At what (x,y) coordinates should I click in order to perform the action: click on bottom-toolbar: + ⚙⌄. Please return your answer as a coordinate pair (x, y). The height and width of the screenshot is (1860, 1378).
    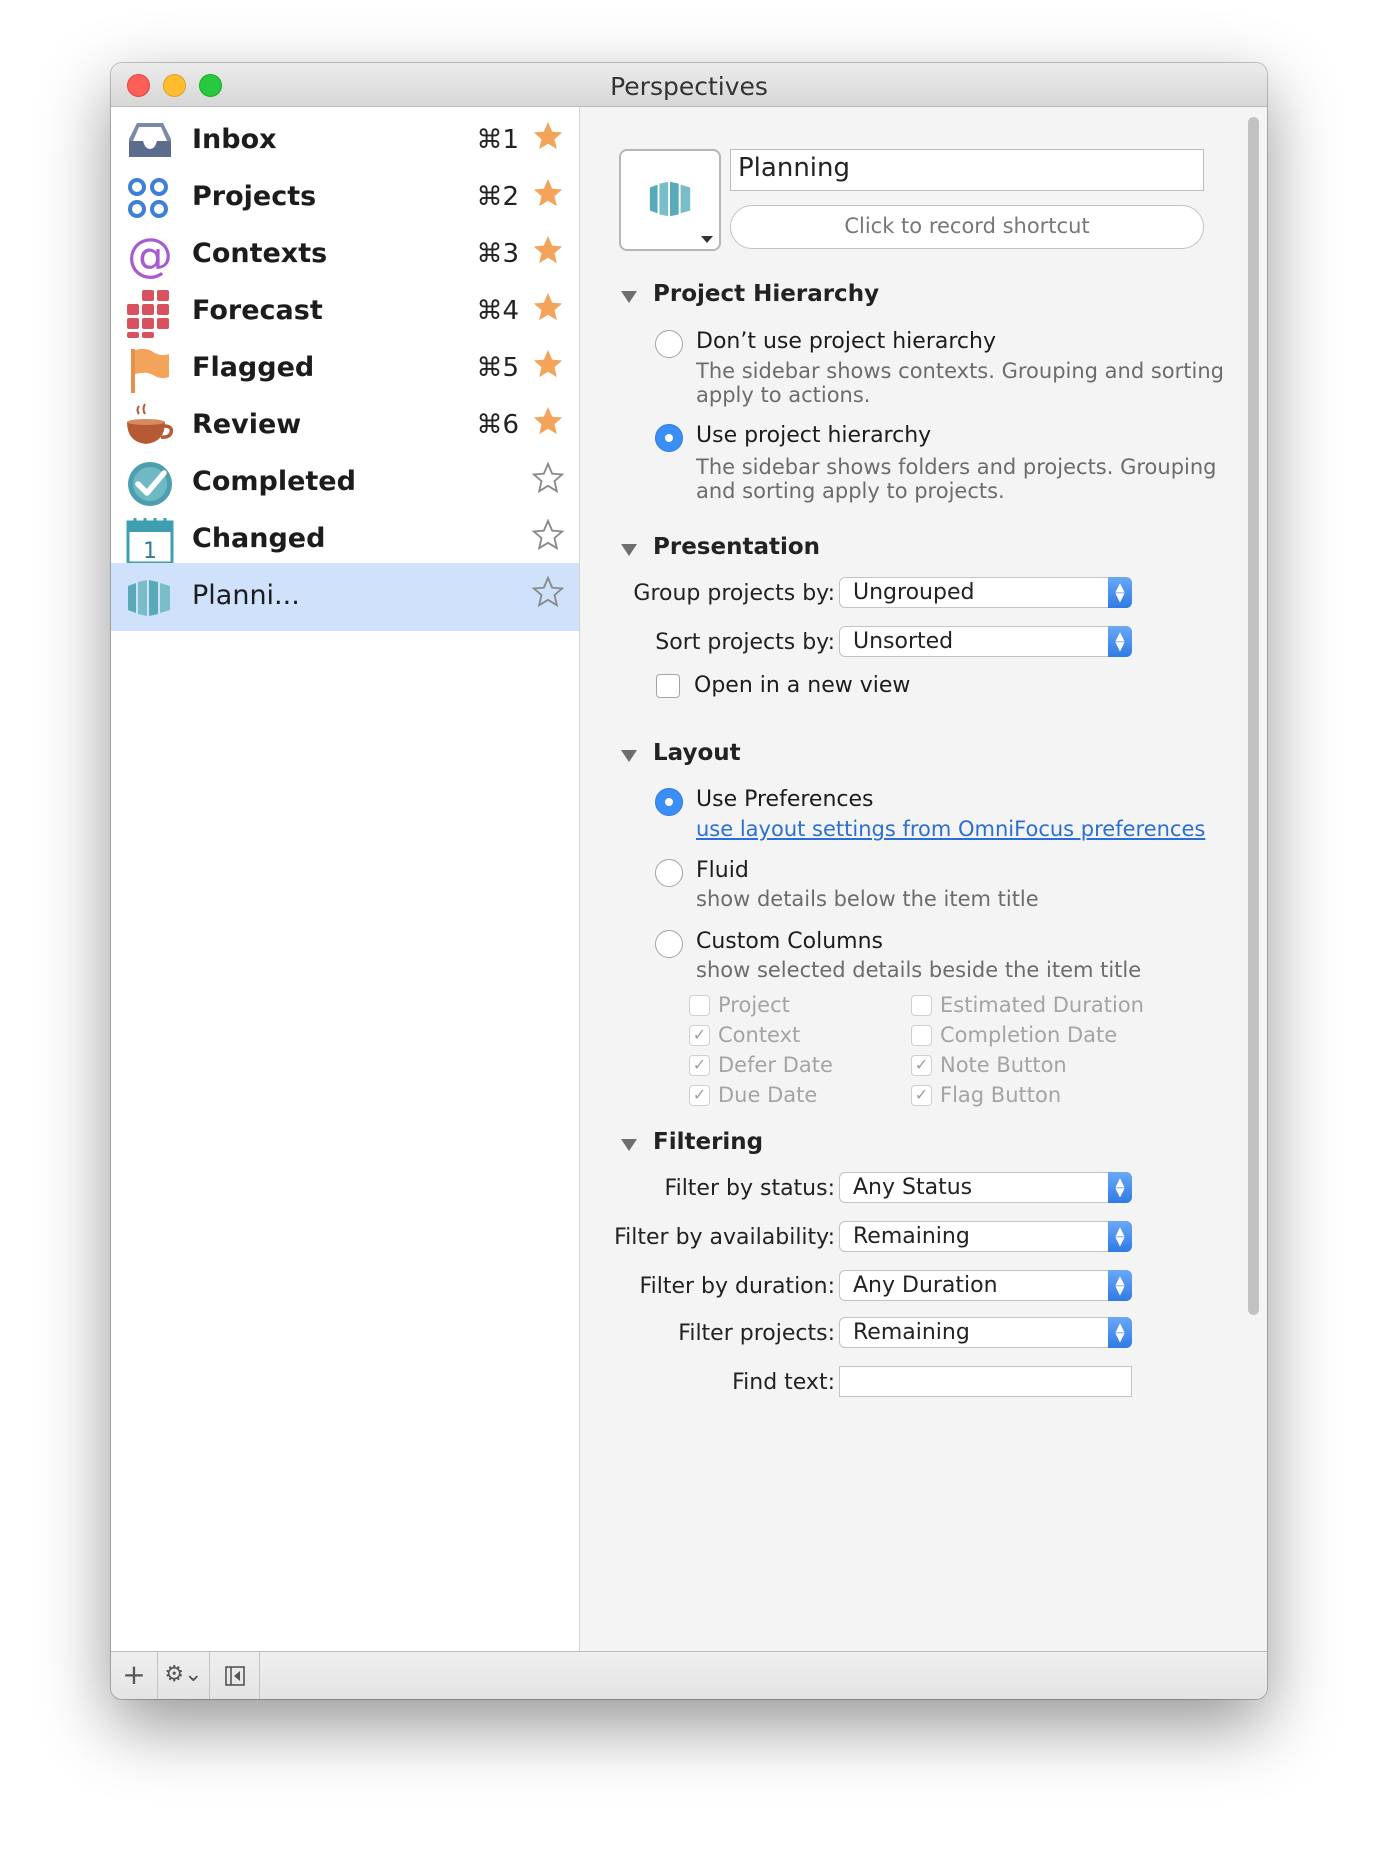
    Looking at the image, I should click on (689, 1675).